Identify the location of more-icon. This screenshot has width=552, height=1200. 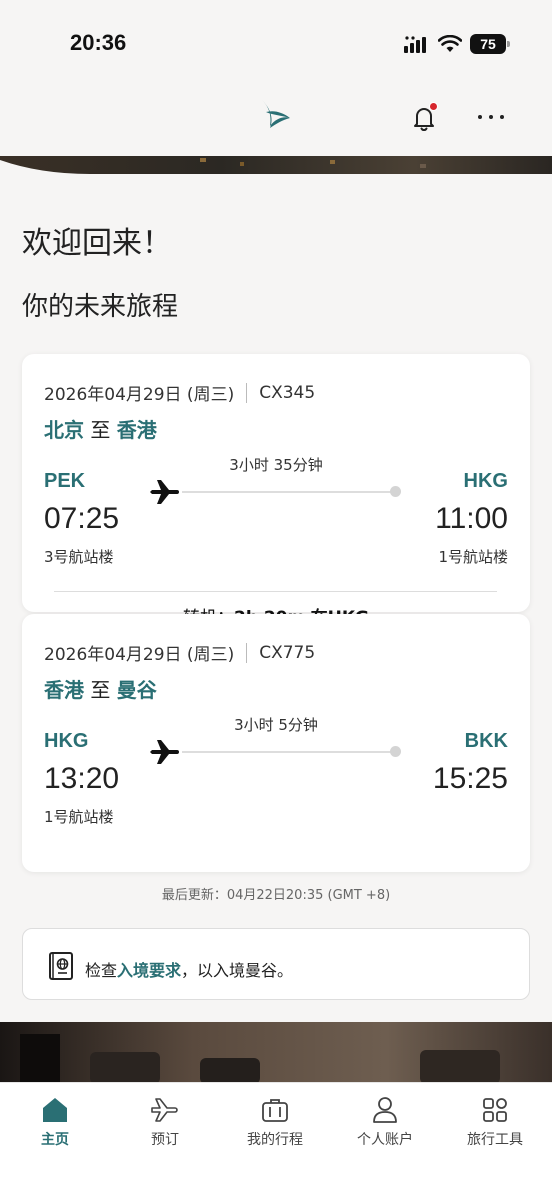
(491, 117).